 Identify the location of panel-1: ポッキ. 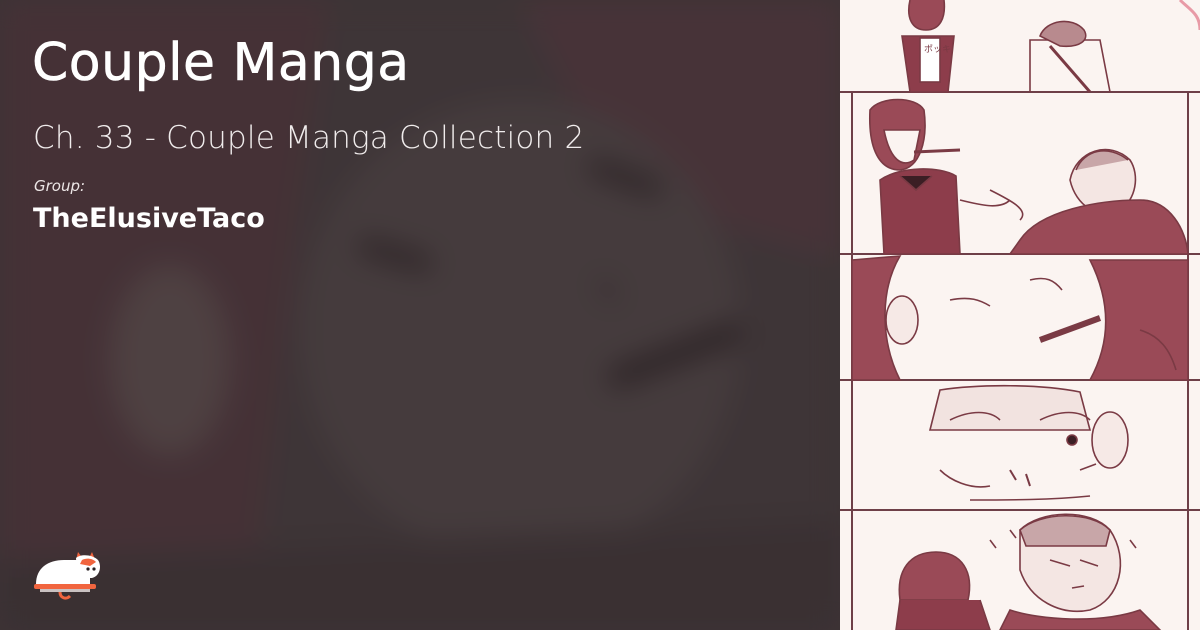
(1050, 46).